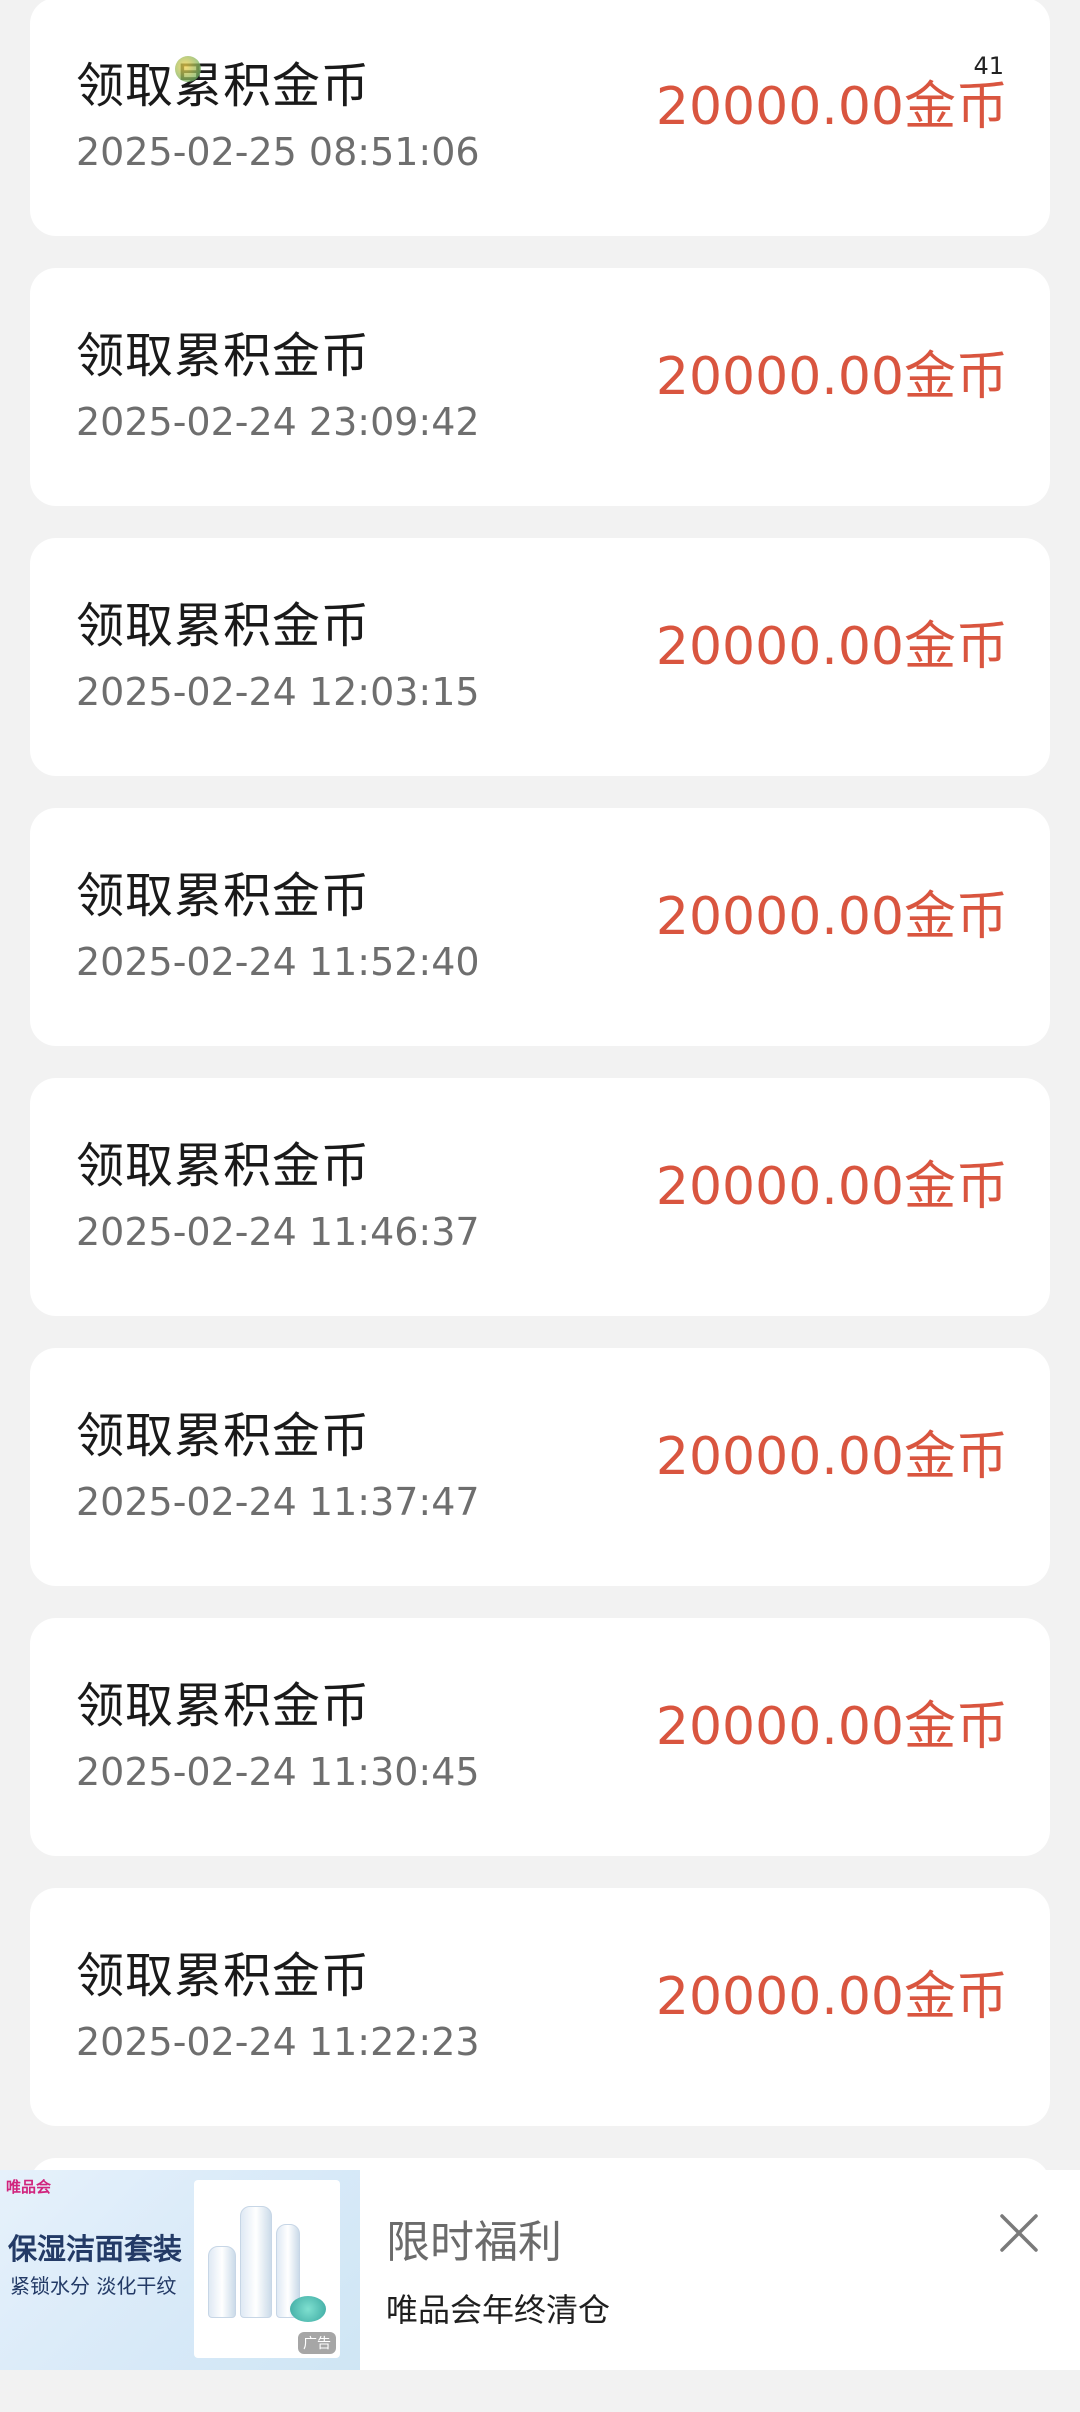  I want to click on ad-title: 限时福利, so click(474, 2238).